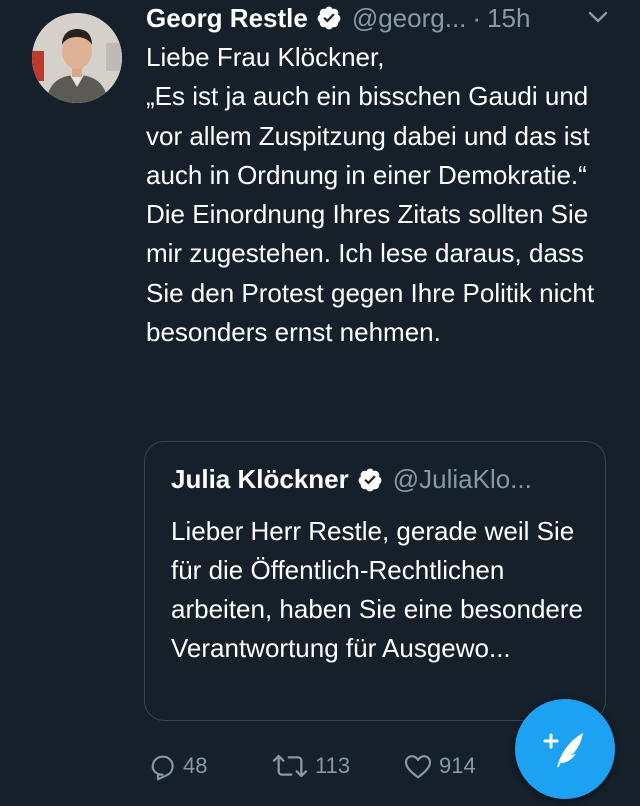  I want to click on compose-tweet-icon, so click(563, 750).